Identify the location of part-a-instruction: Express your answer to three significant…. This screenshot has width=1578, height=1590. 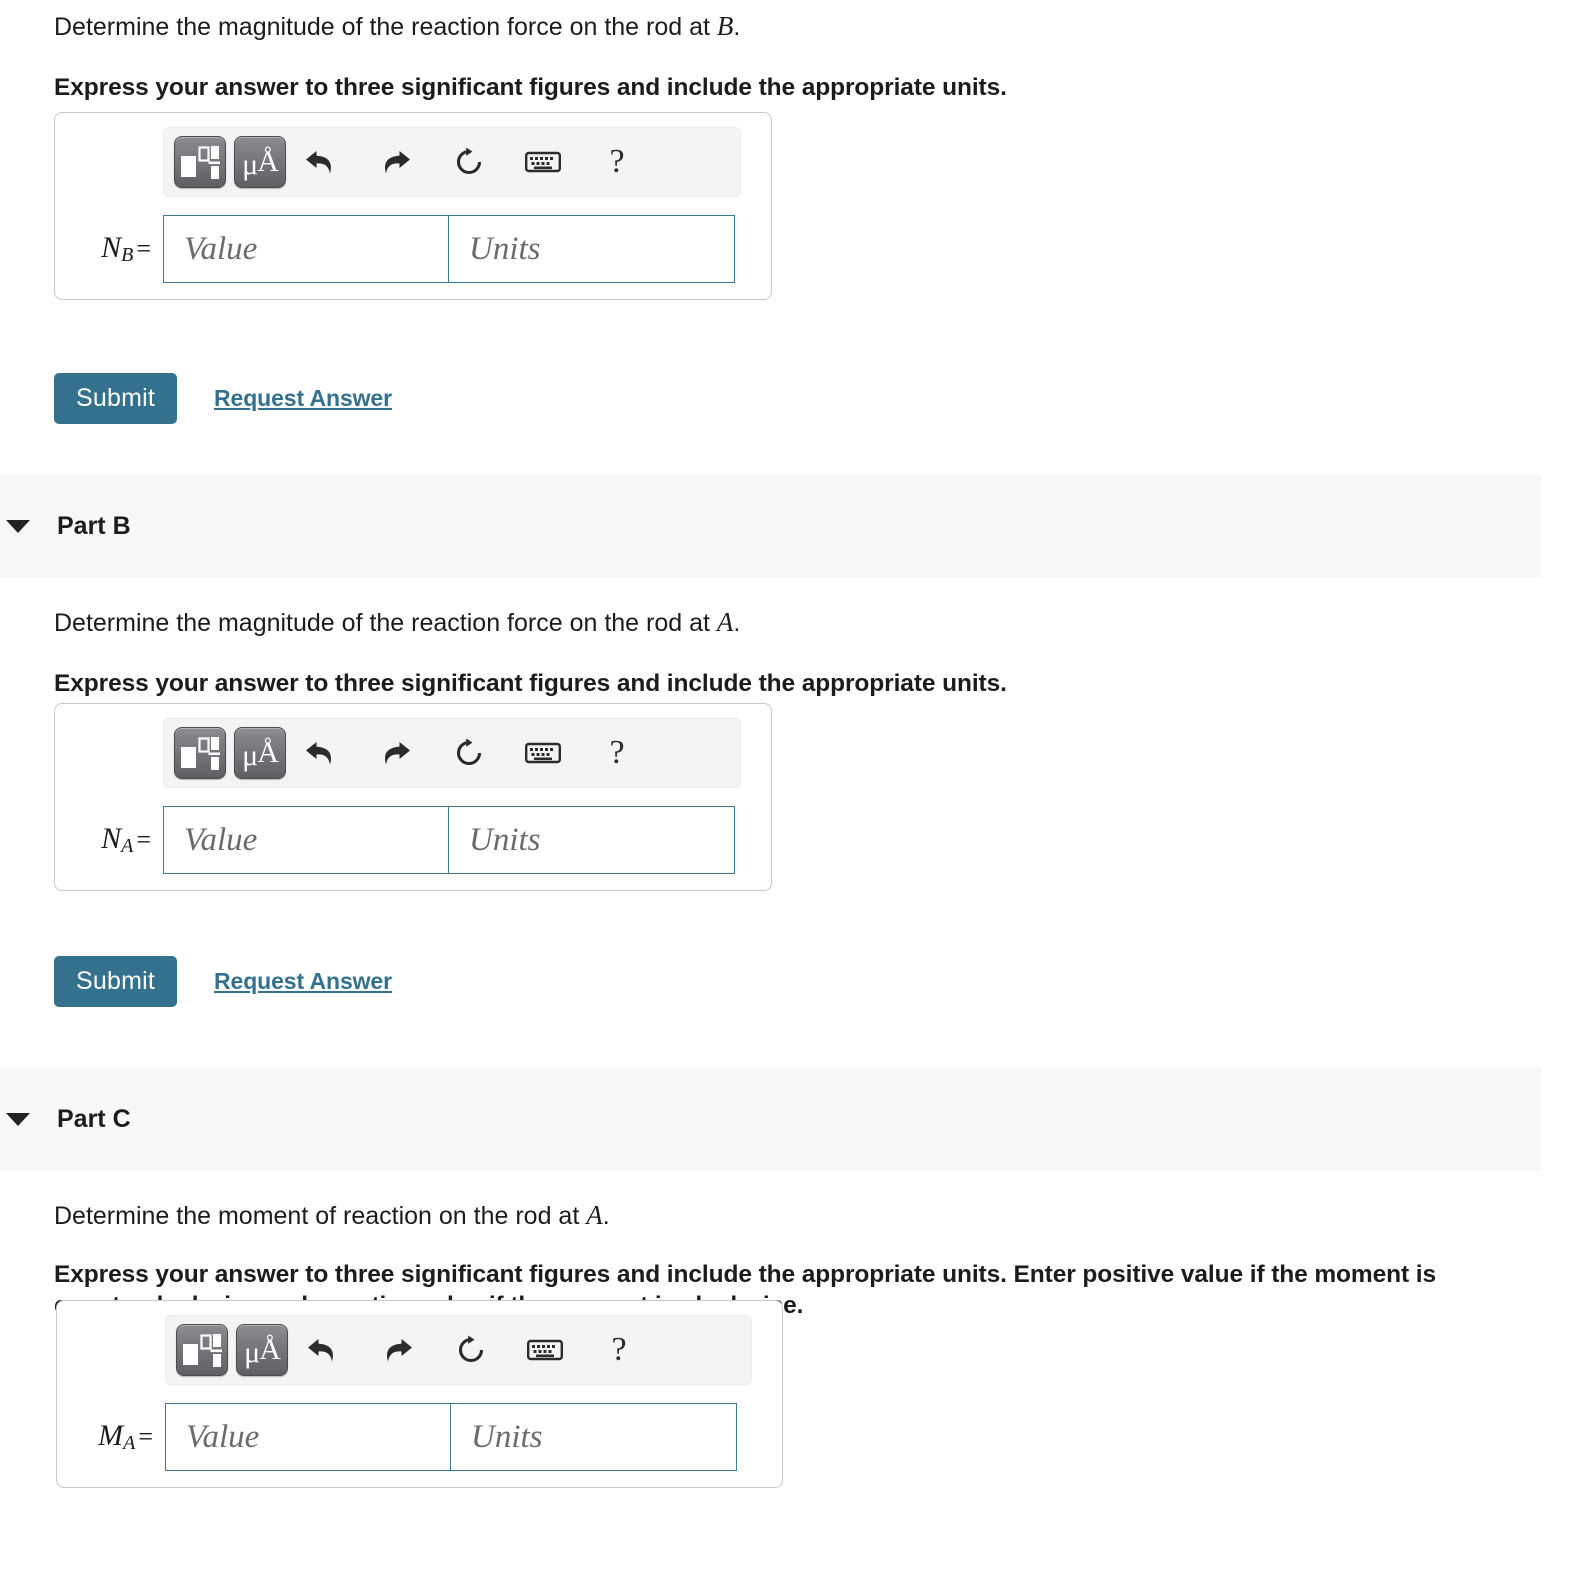
(530, 87).